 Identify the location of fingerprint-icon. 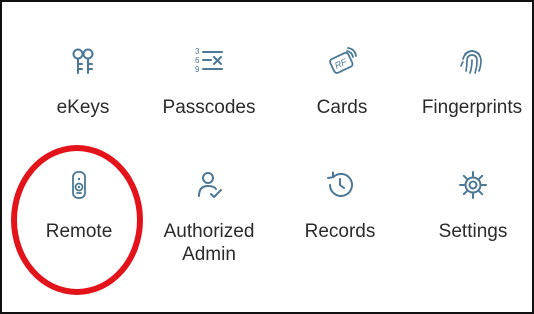
(471, 62).